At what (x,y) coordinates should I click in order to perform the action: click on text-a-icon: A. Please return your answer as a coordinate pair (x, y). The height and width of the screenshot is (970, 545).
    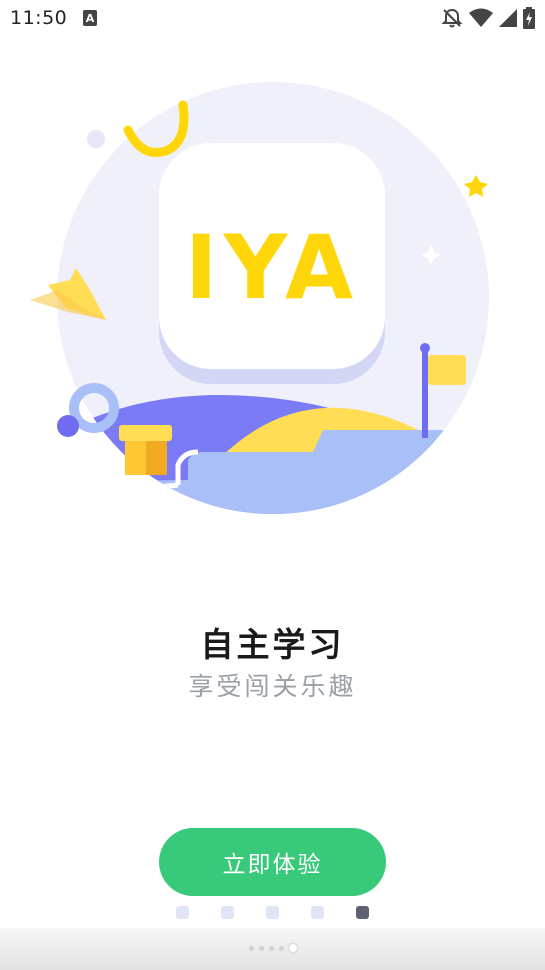
    Looking at the image, I should click on (90, 20).